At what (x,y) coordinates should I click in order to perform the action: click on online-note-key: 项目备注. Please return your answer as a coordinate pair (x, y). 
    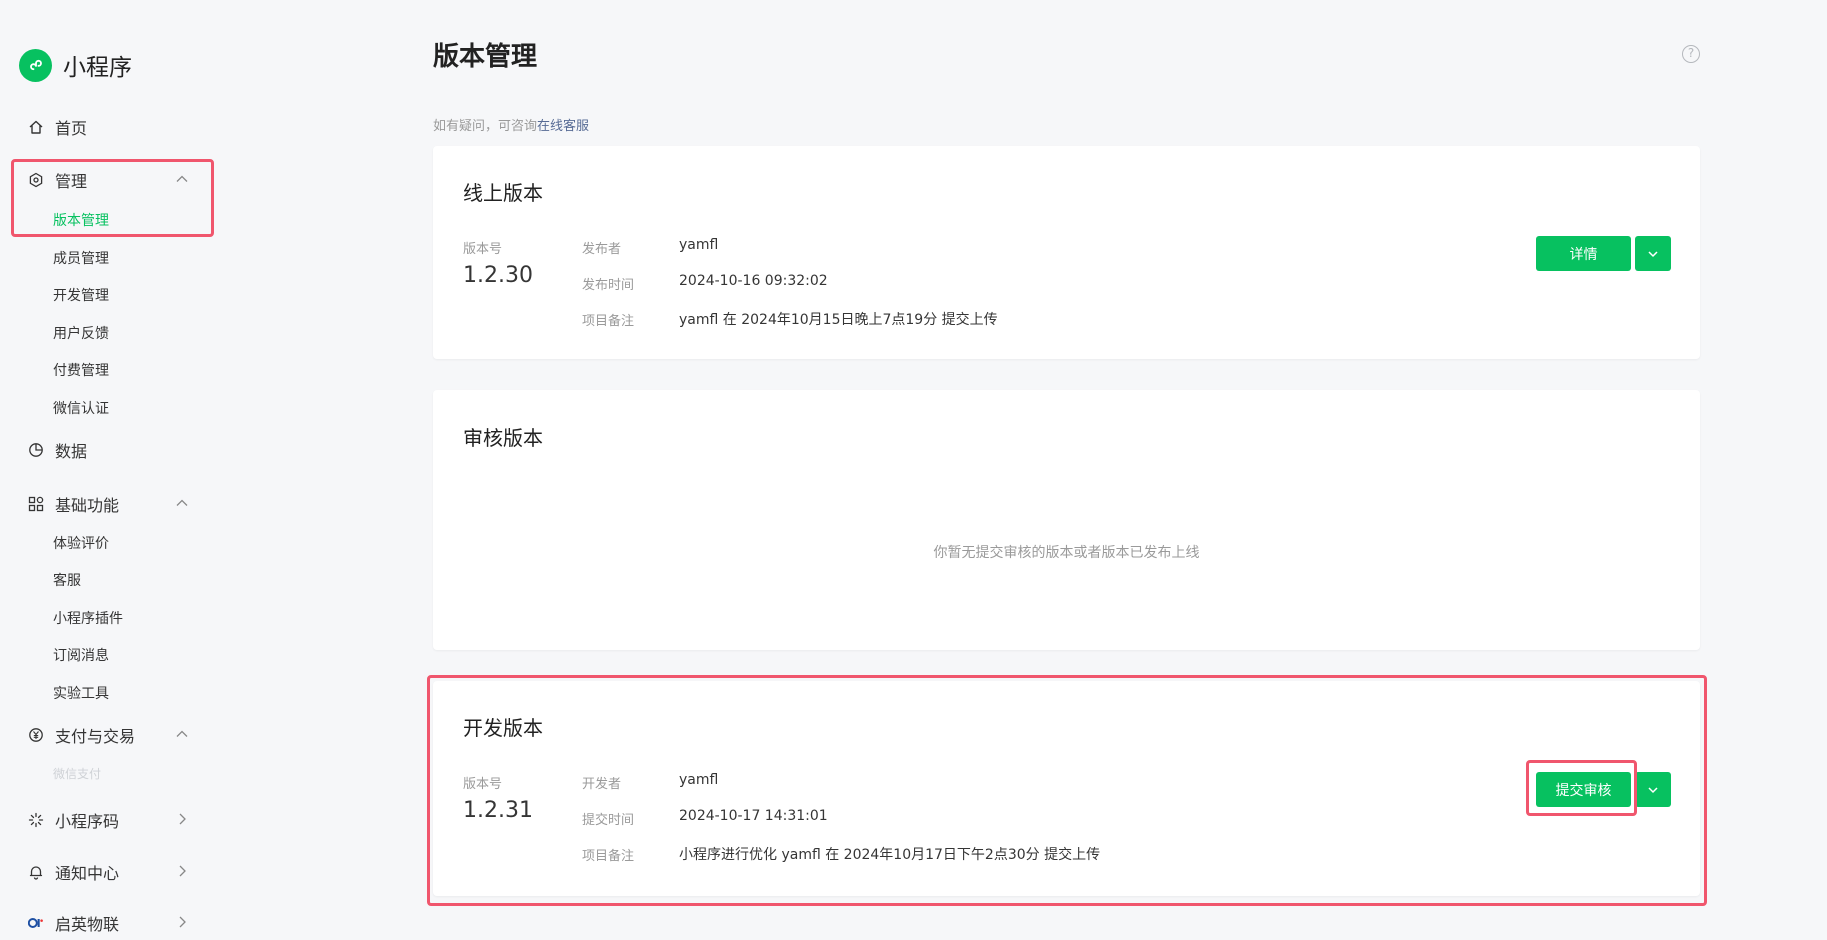
    Looking at the image, I should click on (608, 321).